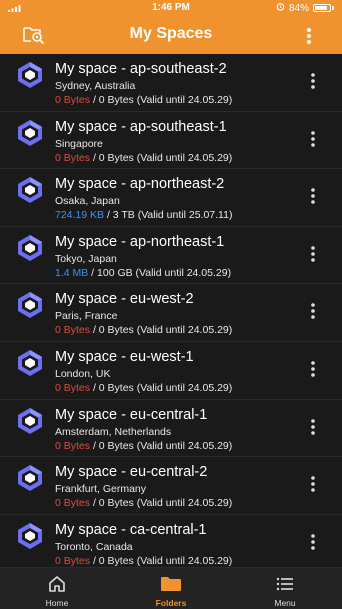 Image resolution: width=342 pixels, height=609 pixels. I want to click on status-bar: 1:46 PM 84%, so click(171, 8).